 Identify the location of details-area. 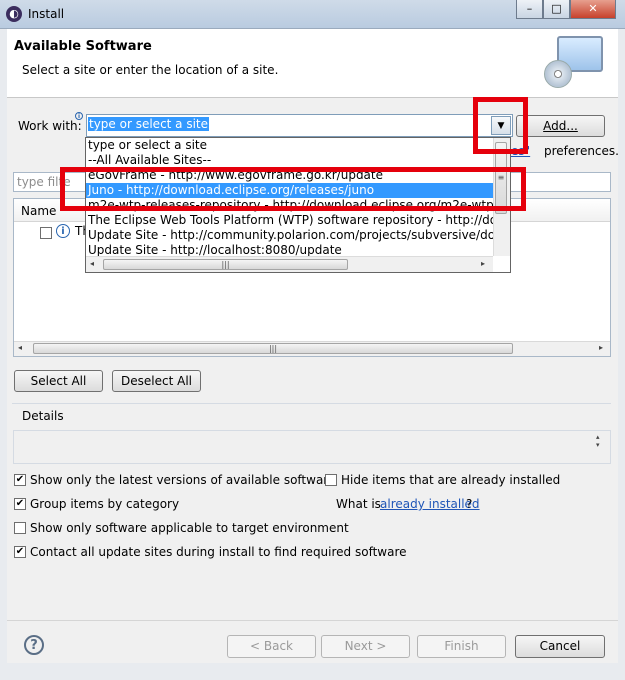
(312, 447).